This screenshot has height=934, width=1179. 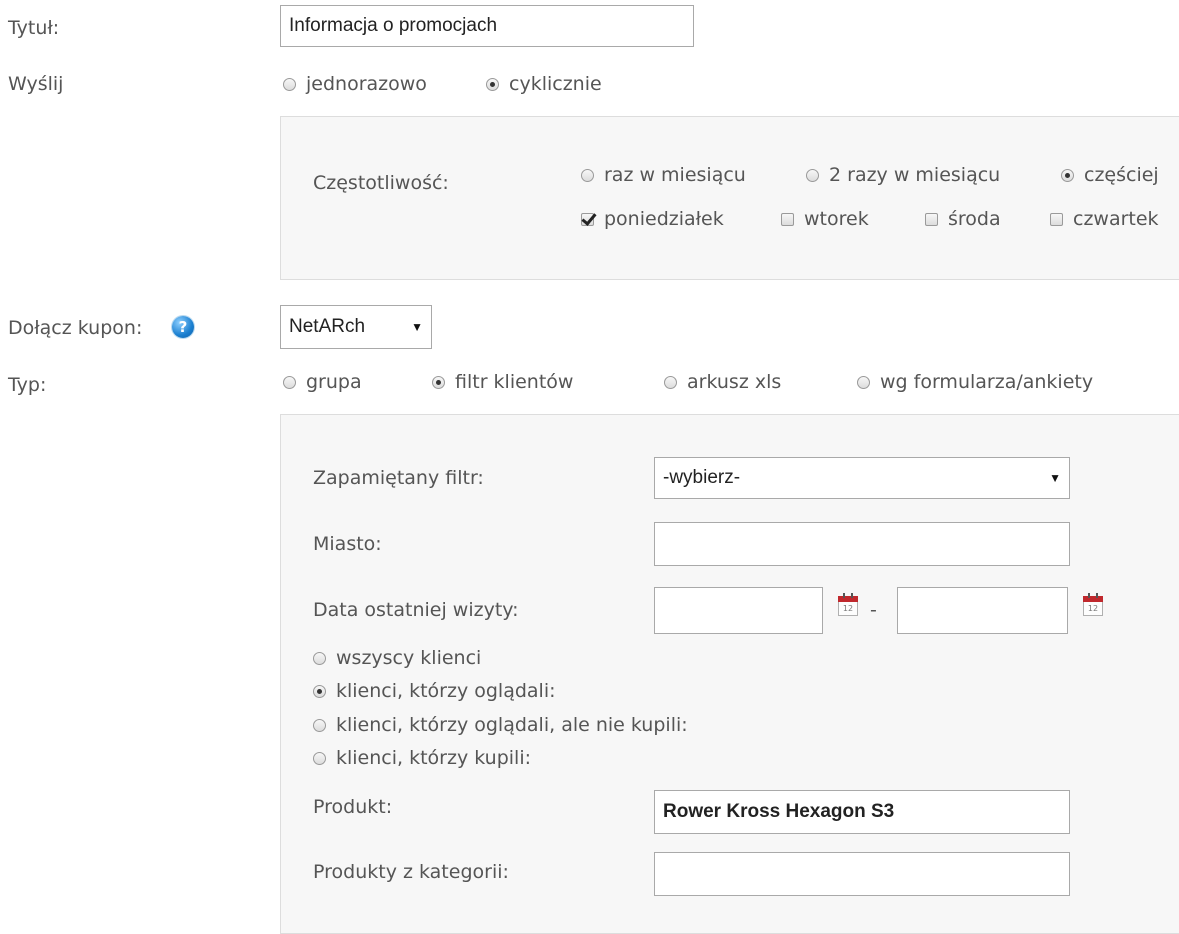 What do you see at coordinates (862, 874) in the screenshot?
I see `category-products-input` at bounding box center [862, 874].